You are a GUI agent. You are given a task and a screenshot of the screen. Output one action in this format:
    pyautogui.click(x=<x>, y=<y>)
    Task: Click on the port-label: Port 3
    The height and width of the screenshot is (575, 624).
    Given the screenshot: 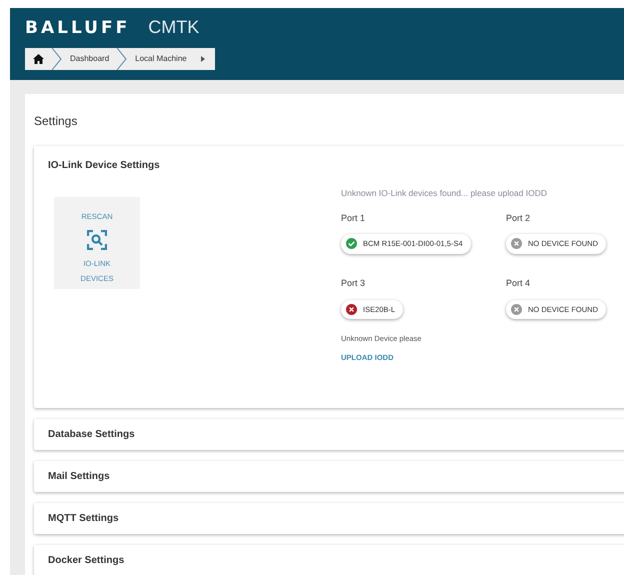 What is the action you would take?
    pyautogui.click(x=353, y=283)
    